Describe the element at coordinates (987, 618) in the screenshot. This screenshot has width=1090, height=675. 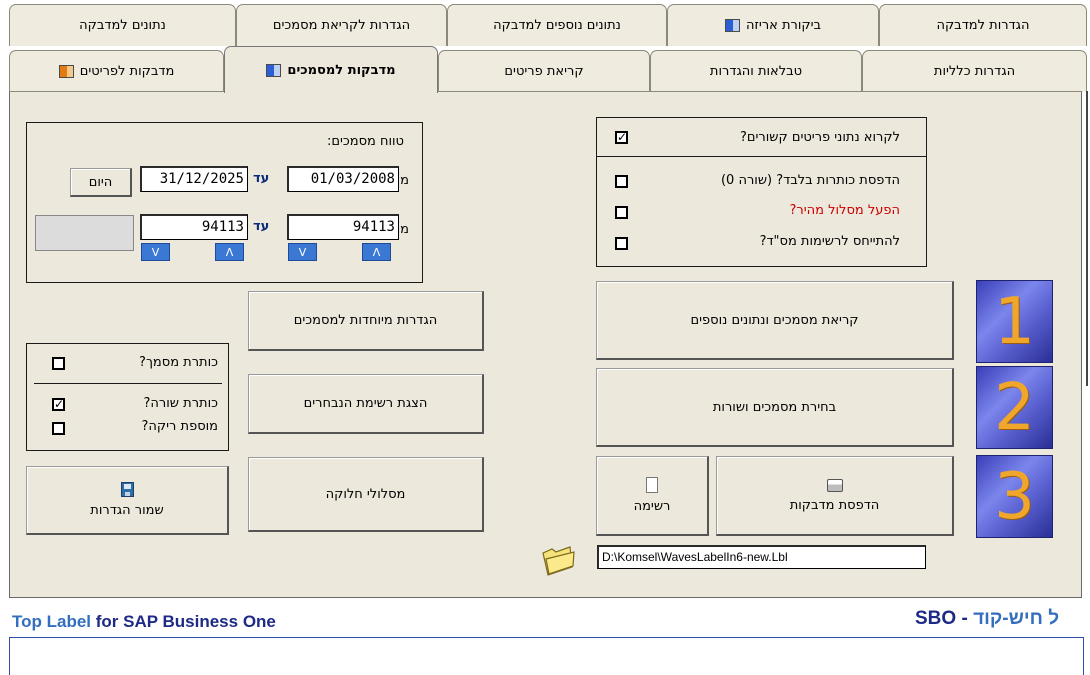
I see `brand-title: SBO - ל חיש-קוד` at that location.